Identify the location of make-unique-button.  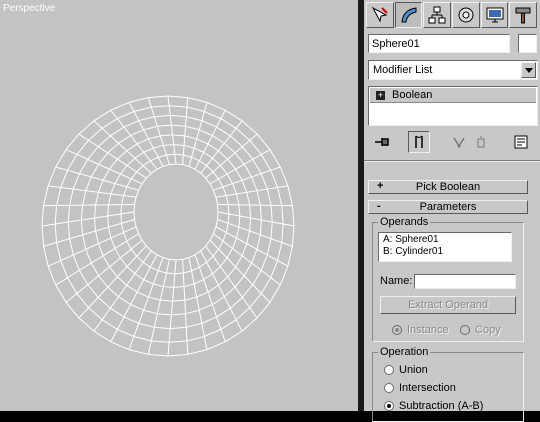
(459, 142).